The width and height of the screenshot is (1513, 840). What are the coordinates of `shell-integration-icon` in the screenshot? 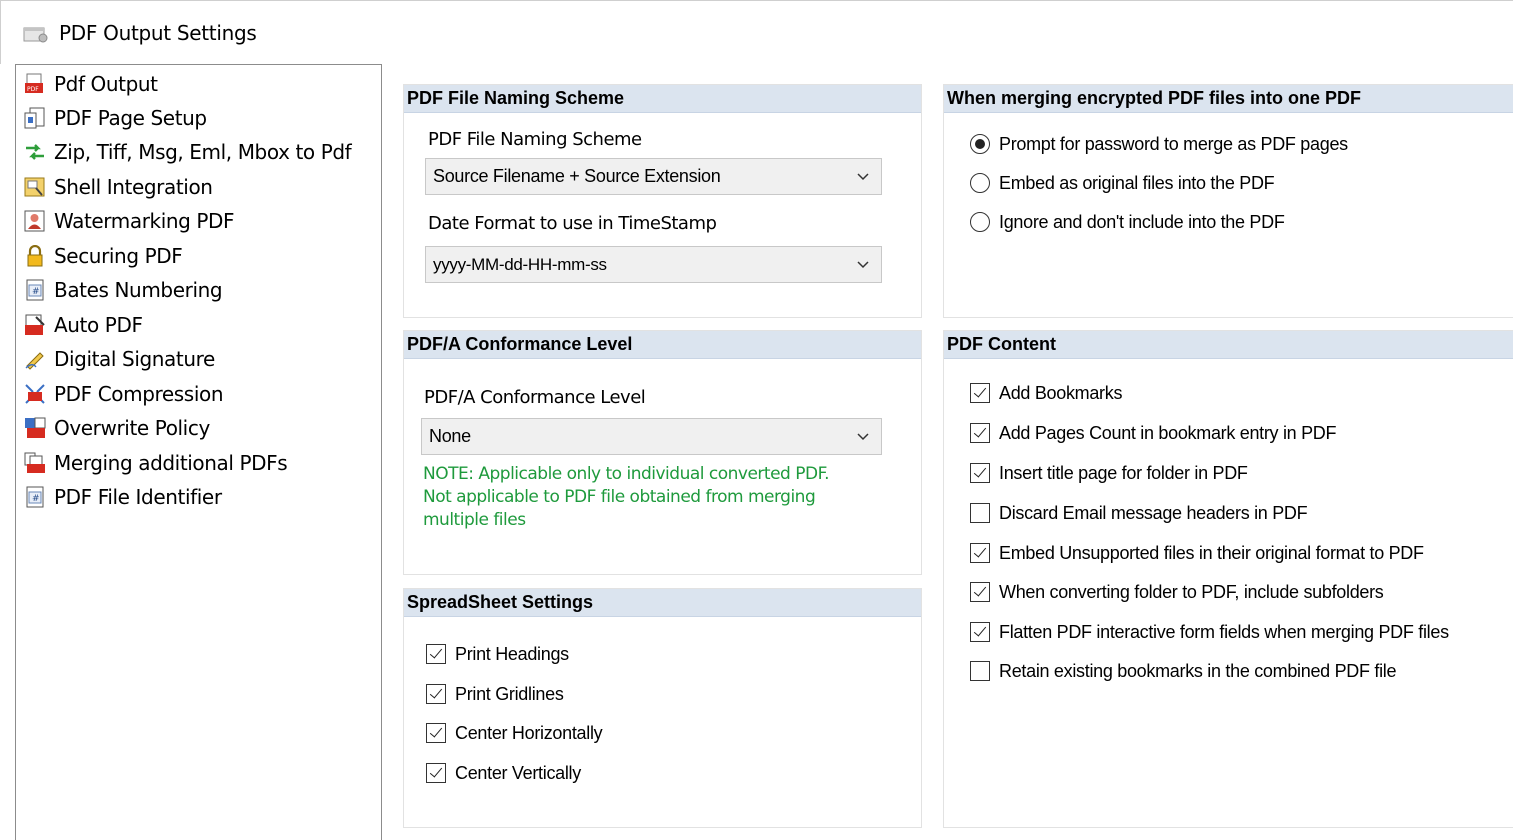 It's located at (34, 187).